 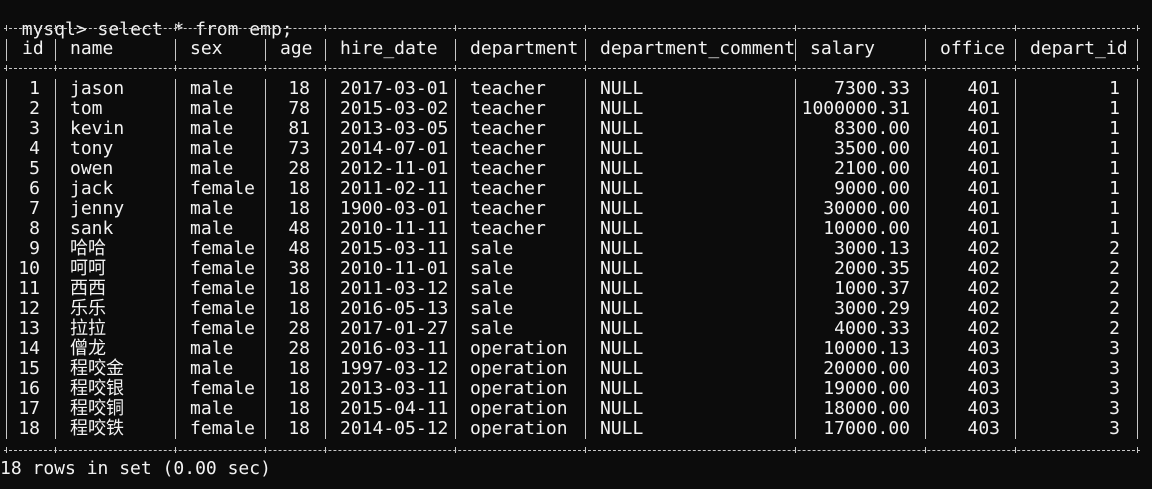 What do you see at coordinates (394, 368) in the screenshot?
I see `cell-hire-date: 1997-03-12` at bounding box center [394, 368].